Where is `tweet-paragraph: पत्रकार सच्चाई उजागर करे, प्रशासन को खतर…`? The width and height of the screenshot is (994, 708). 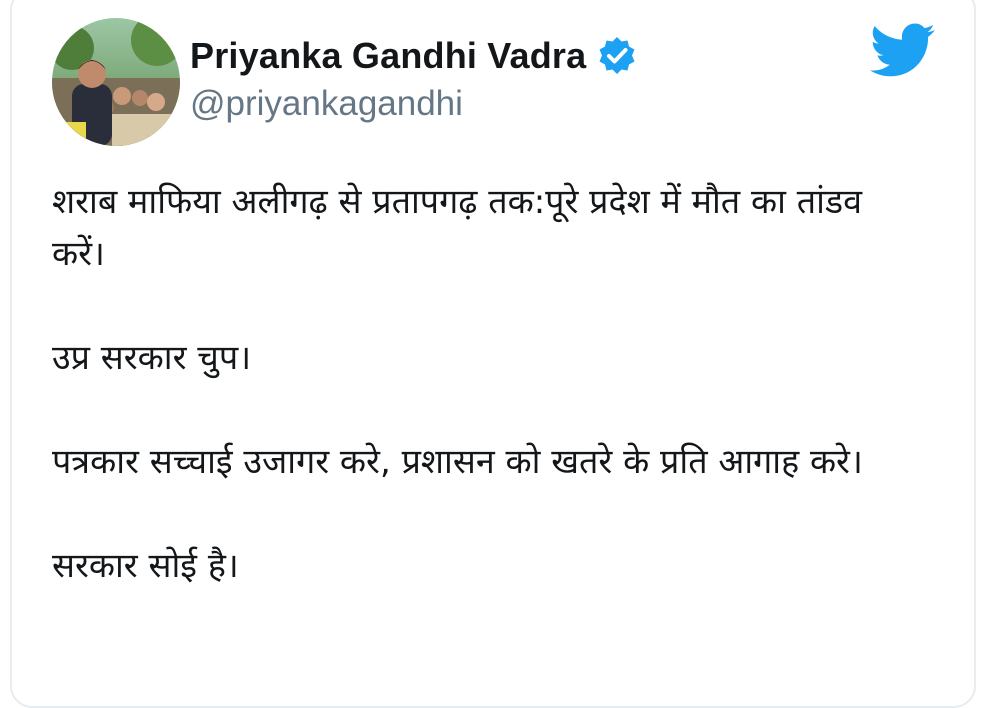
tweet-paragraph: पत्रकार सच्चाई उजागर करे, प्रशासन को खतर… is located at coordinates (457, 462).